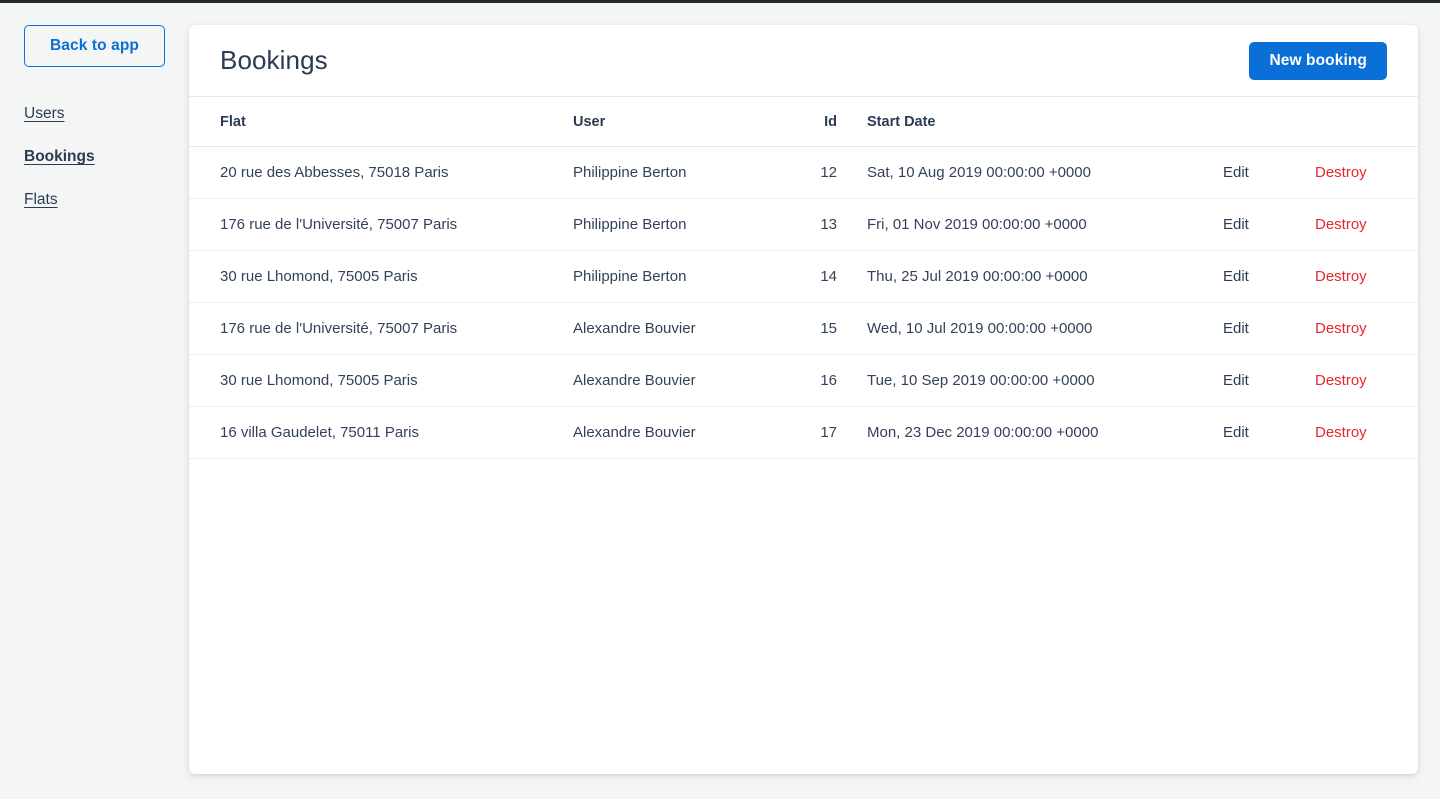 This screenshot has width=1440, height=799. I want to click on cell-flat: 16 villa Gaudelet, 75011 Paris, so click(377, 432).